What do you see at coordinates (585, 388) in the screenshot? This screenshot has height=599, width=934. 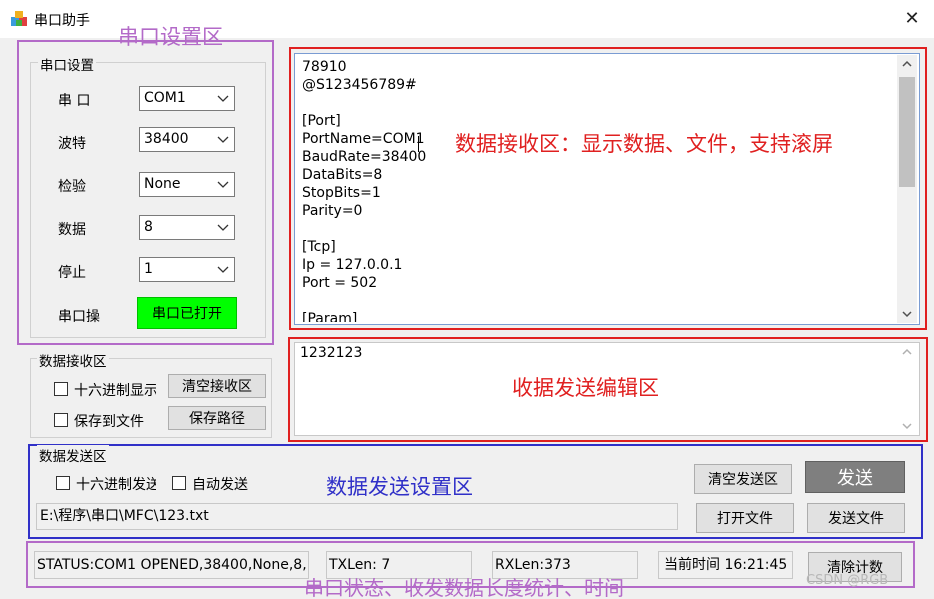 I see `annotation-tx-edit: 收据发送编辑区` at bounding box center [585, 388].